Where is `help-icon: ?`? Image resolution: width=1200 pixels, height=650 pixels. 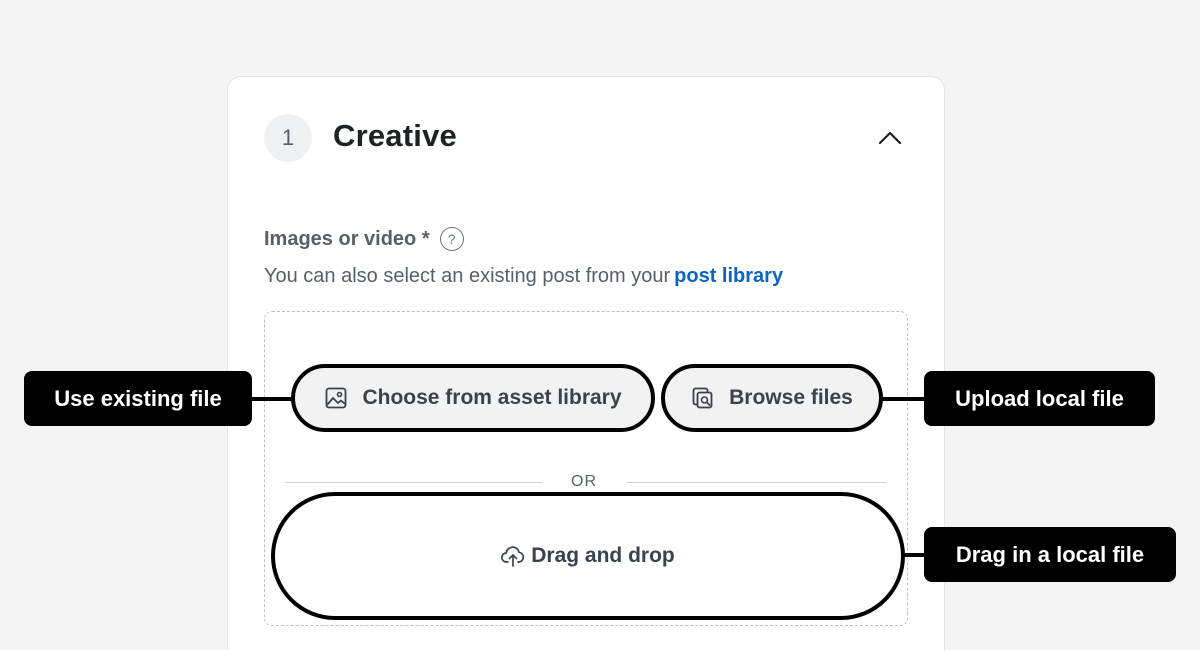
help-icon: ? is located at coordinates (451, 239).